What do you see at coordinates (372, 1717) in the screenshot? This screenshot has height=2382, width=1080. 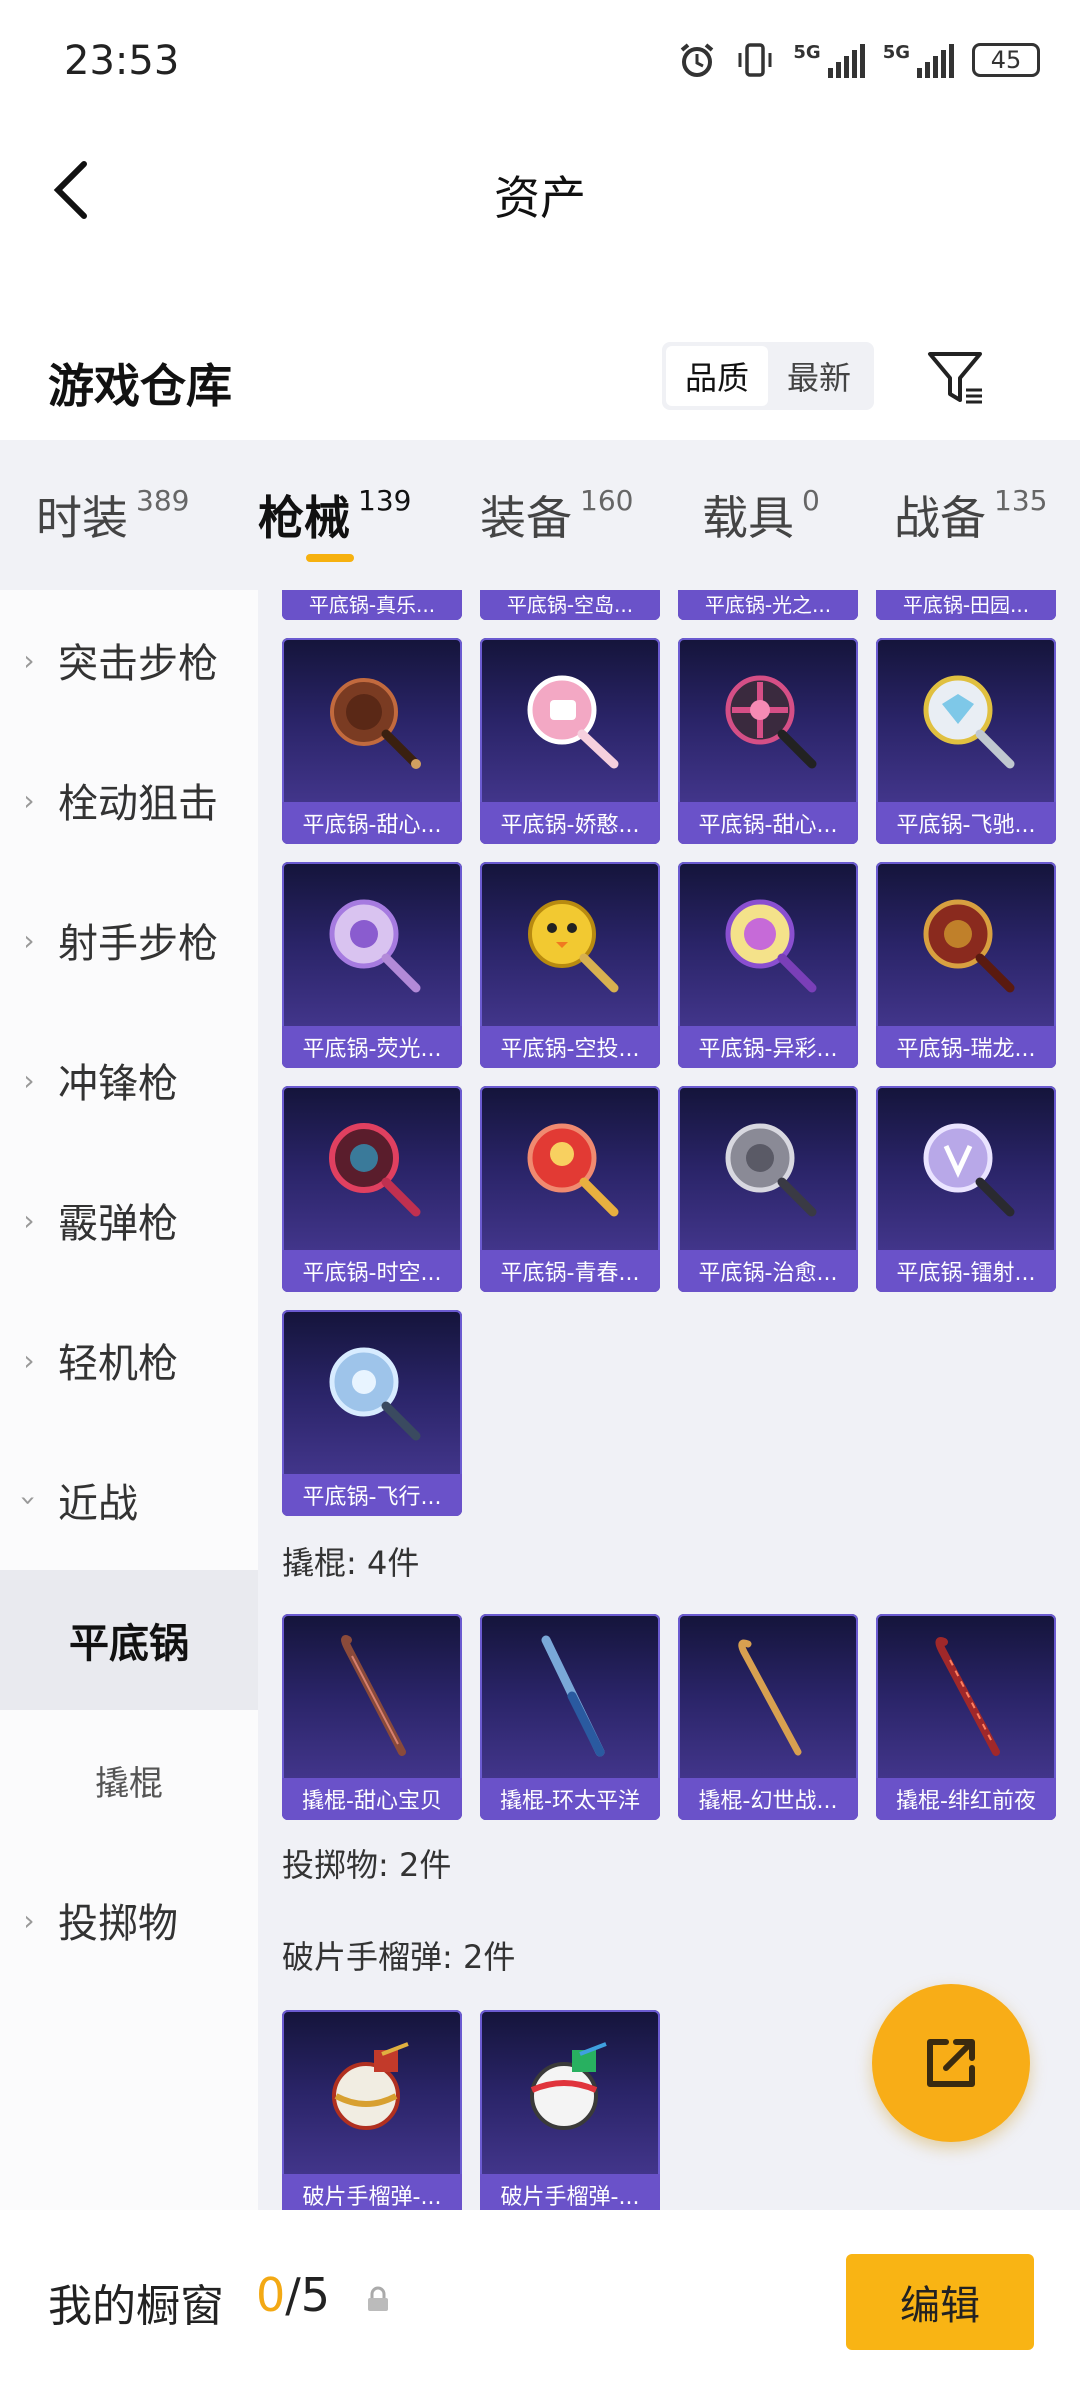 I see `item-card: 撬棍-甜心宝贝` at bounding box center [372, 1717].